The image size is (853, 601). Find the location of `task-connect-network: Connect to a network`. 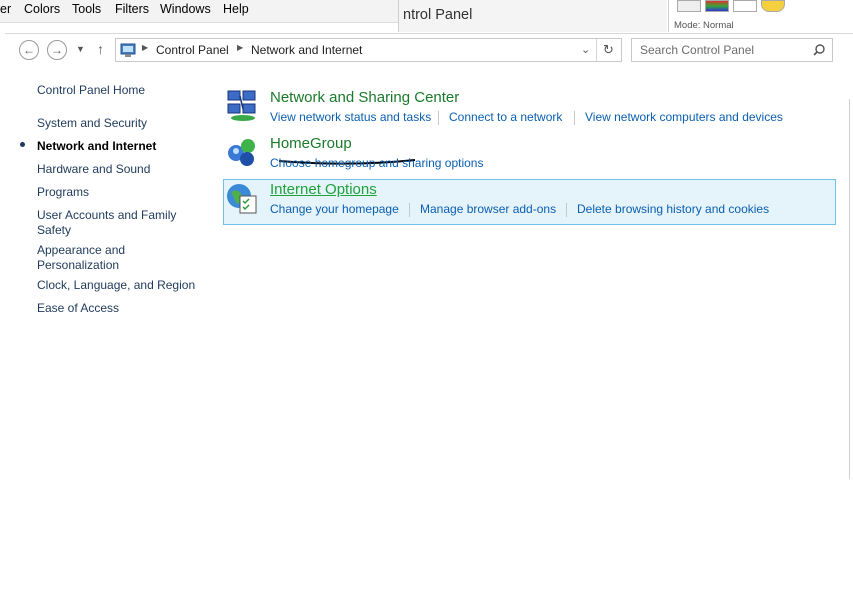

task-connect-network: Connect to a network is located at coordinates (505, 117).